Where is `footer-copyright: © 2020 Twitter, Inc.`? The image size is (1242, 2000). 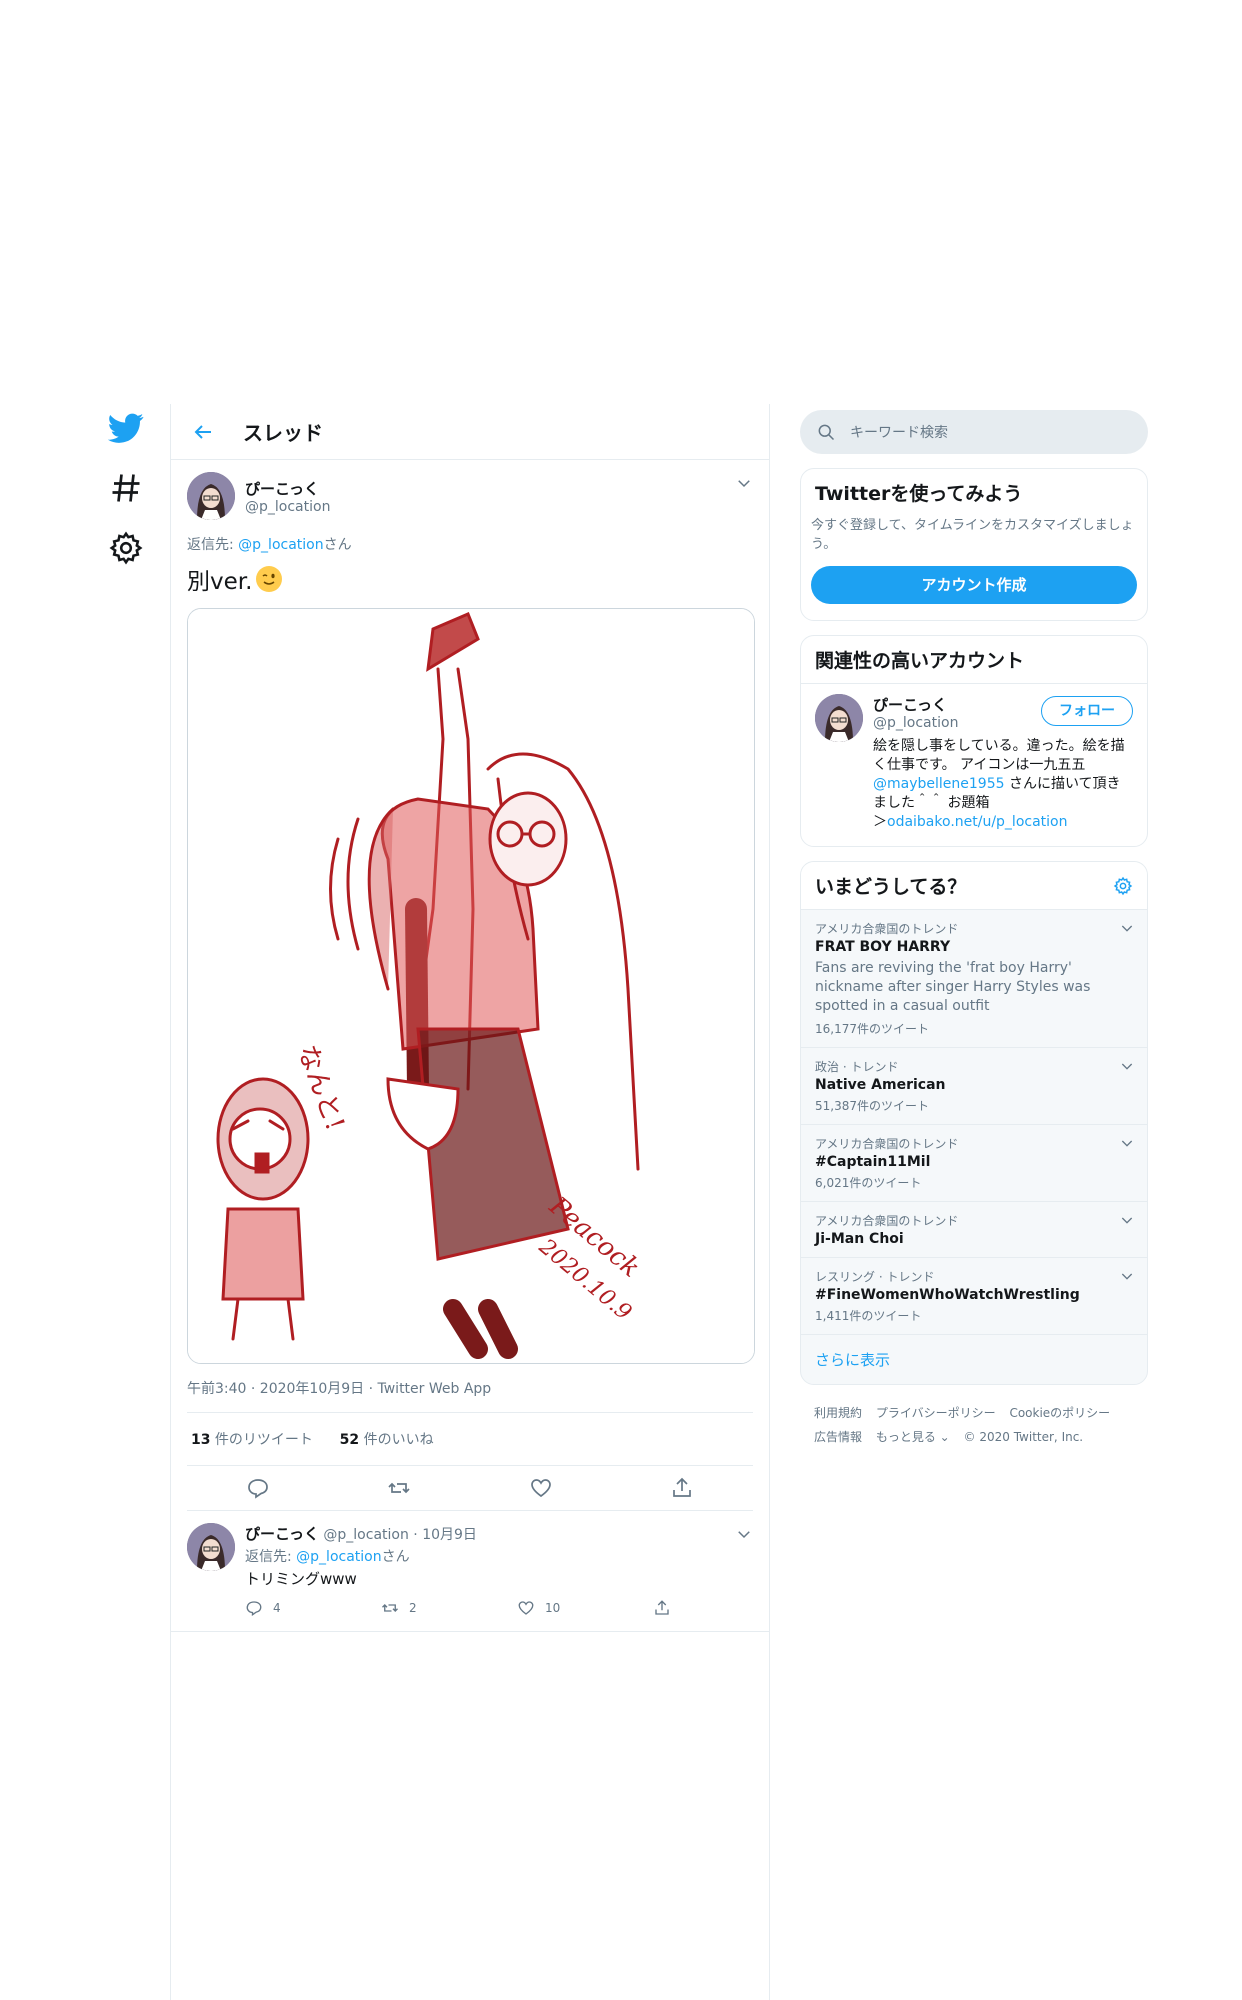 footer-copyright: © 2020 Twitter, Inc. is located at coordinates (1023, 1437).